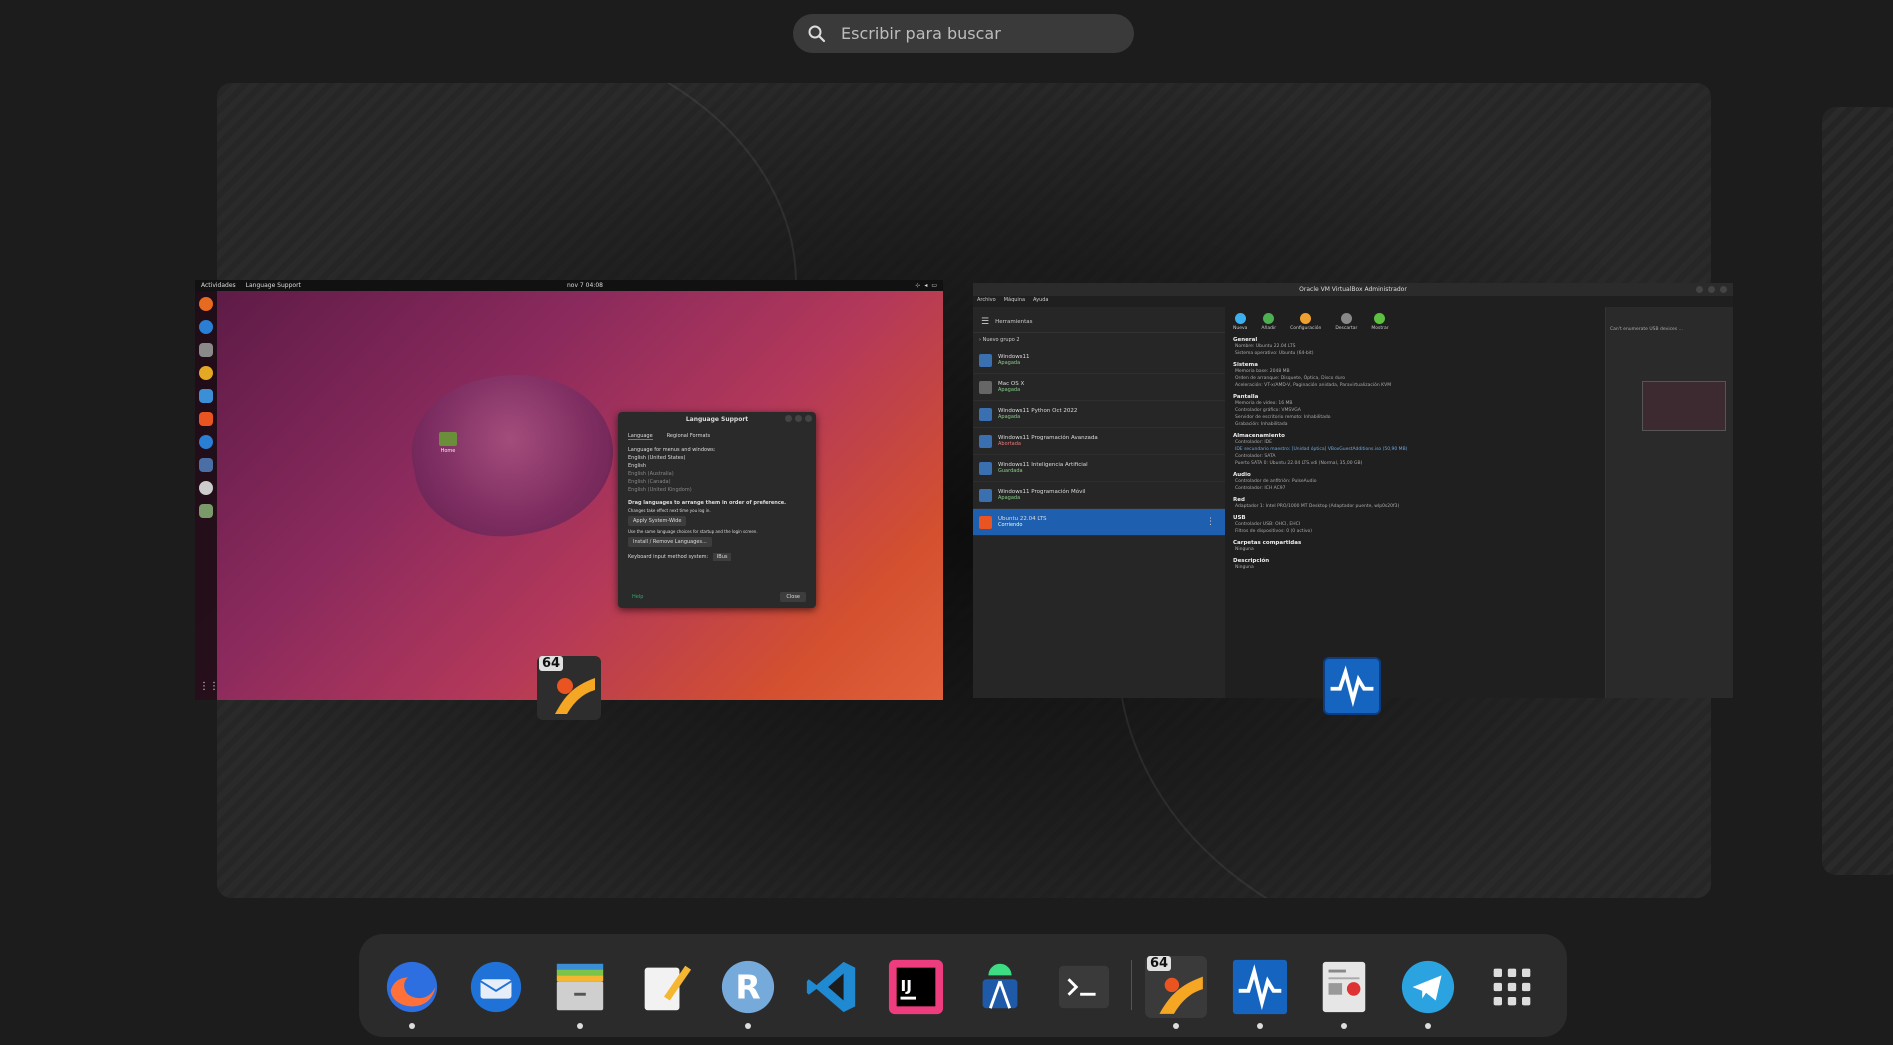  What do you see at coordinates (722, 557) in the screenshot?
I see `keyboard-input-select: IBus` at bounding box center [722, 557].